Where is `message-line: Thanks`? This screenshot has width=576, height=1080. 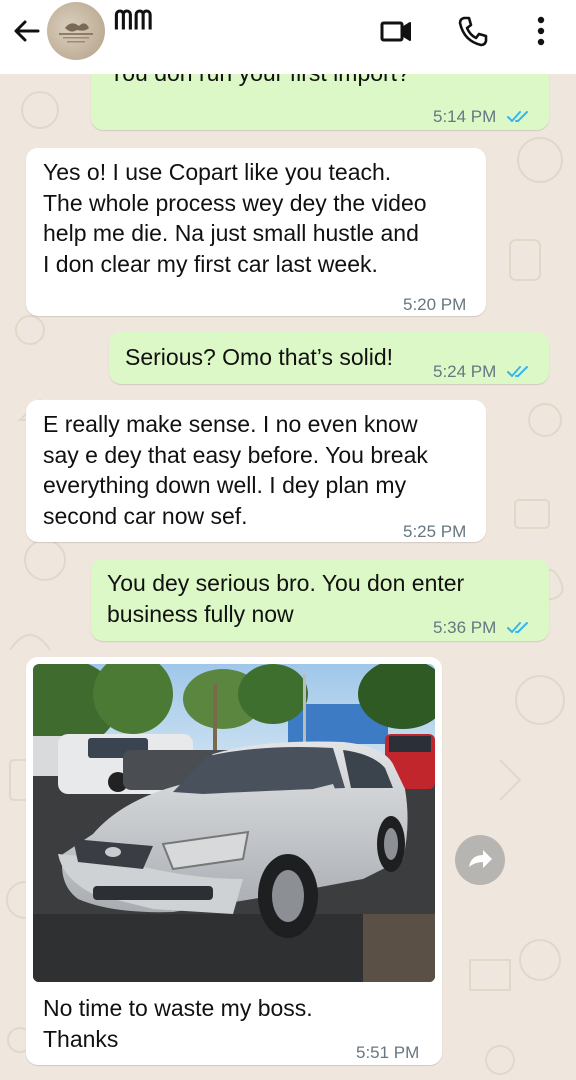
message-line: Thanks is located at coordinates (81, 1038).